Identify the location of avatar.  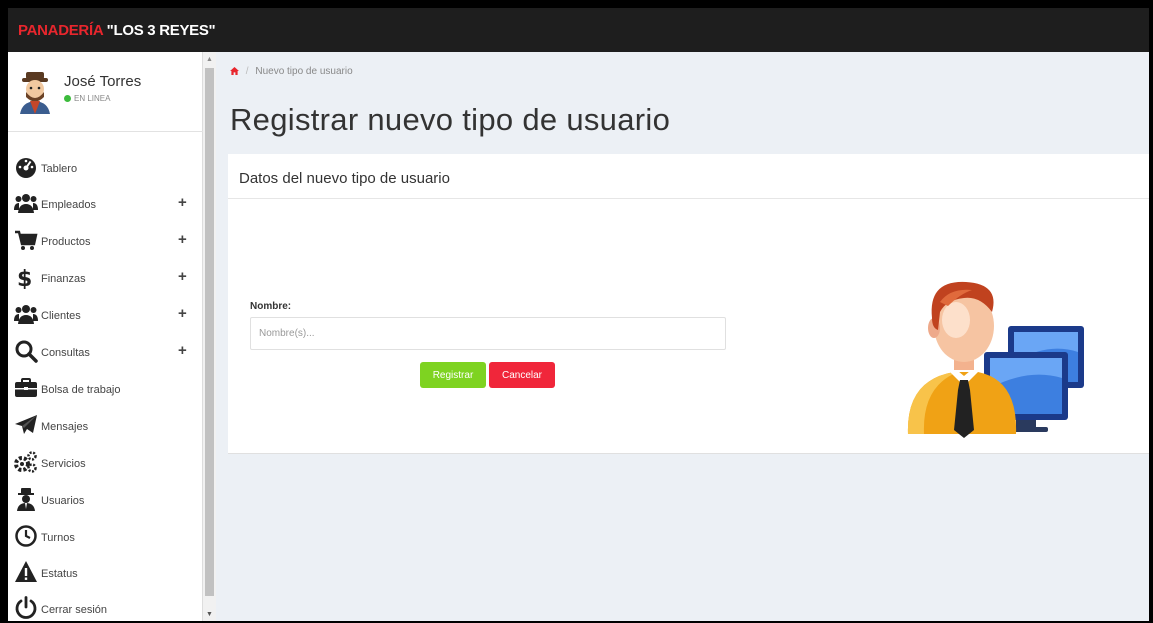
(35, 93).